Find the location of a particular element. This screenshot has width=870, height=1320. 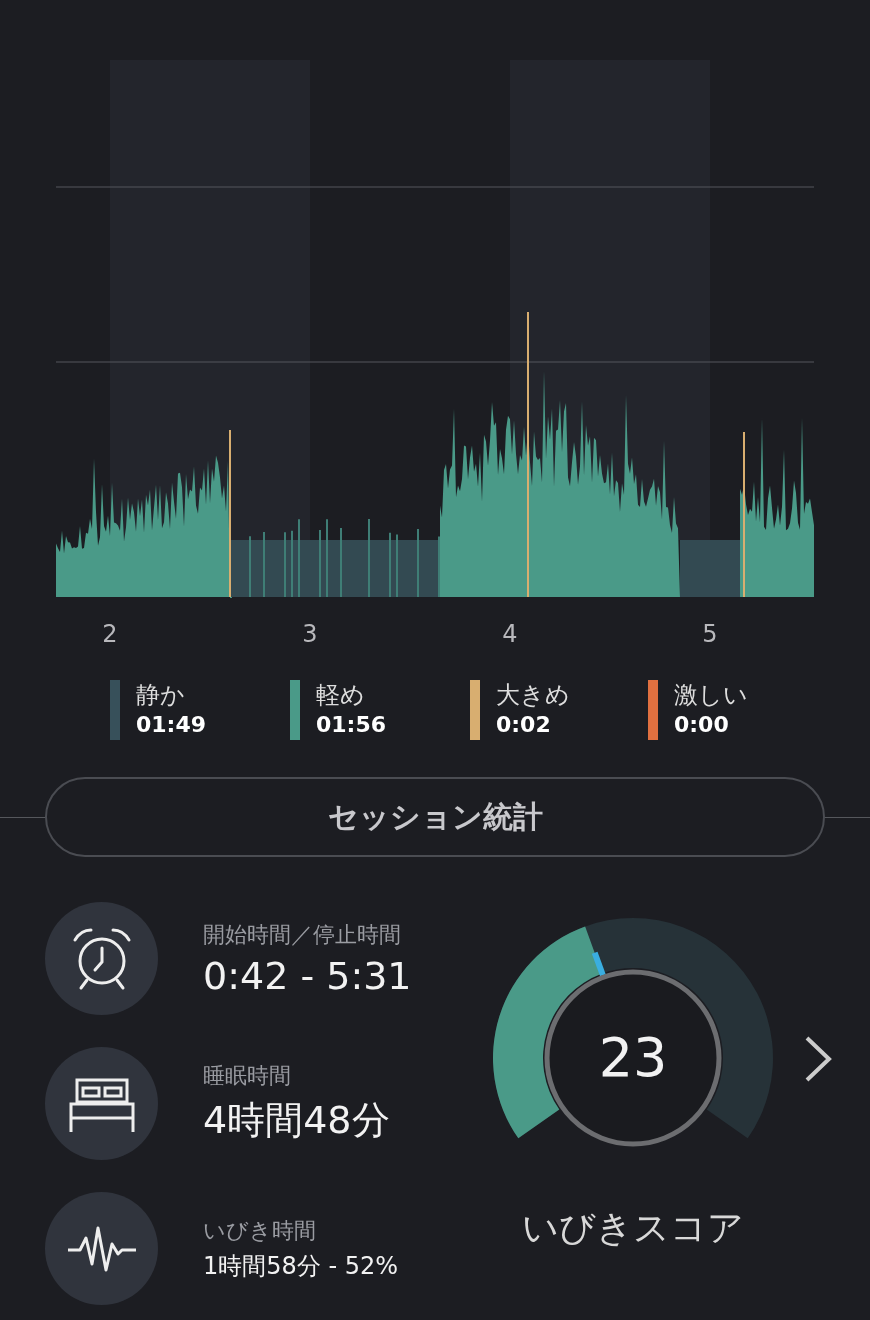

axis-label: 5 is located at coordinates (710, 634).